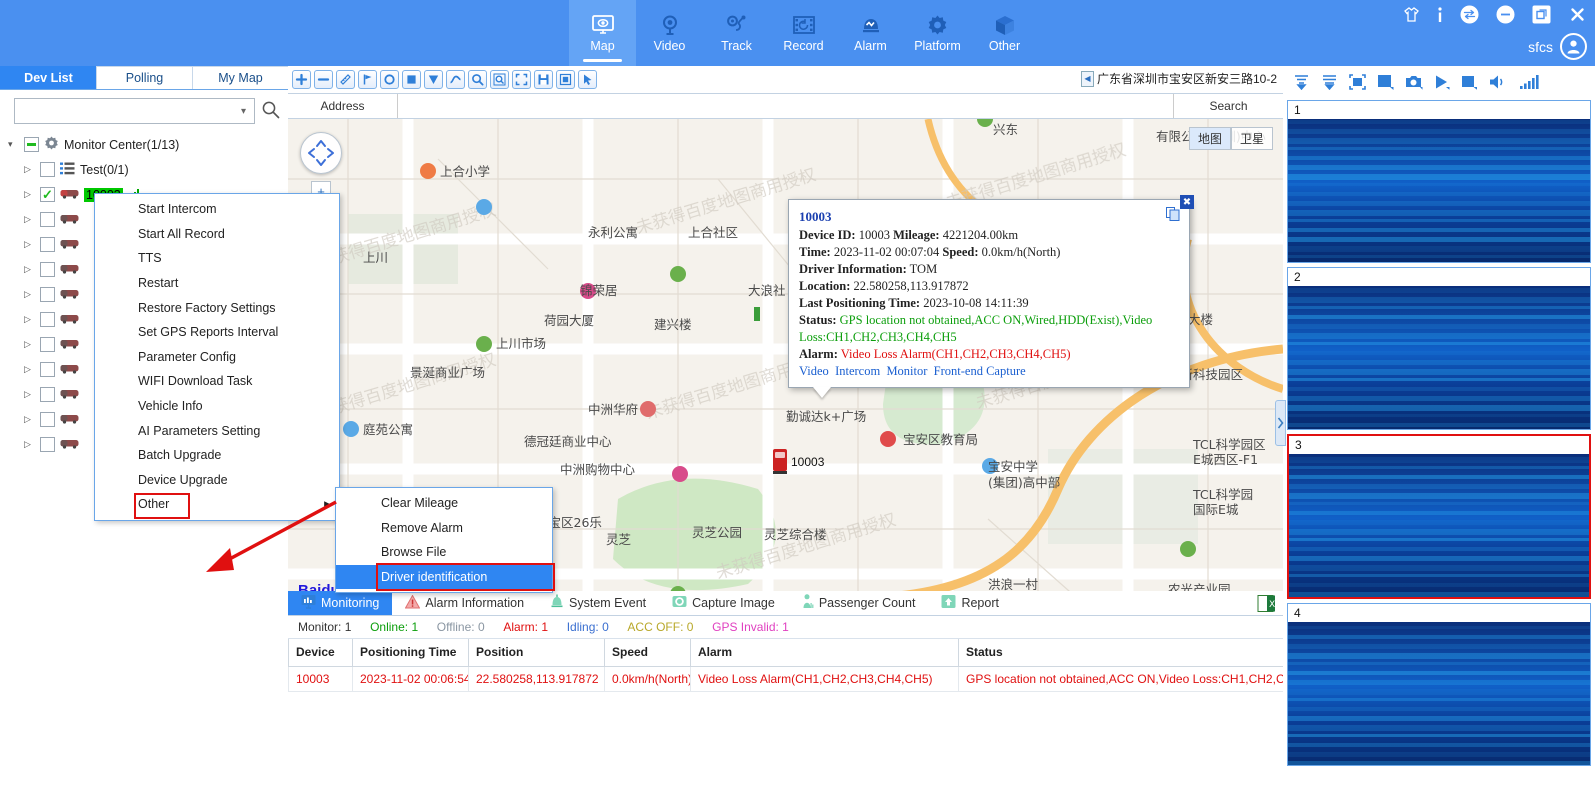  I want to click on rectangle-icon, so click(411, 79).